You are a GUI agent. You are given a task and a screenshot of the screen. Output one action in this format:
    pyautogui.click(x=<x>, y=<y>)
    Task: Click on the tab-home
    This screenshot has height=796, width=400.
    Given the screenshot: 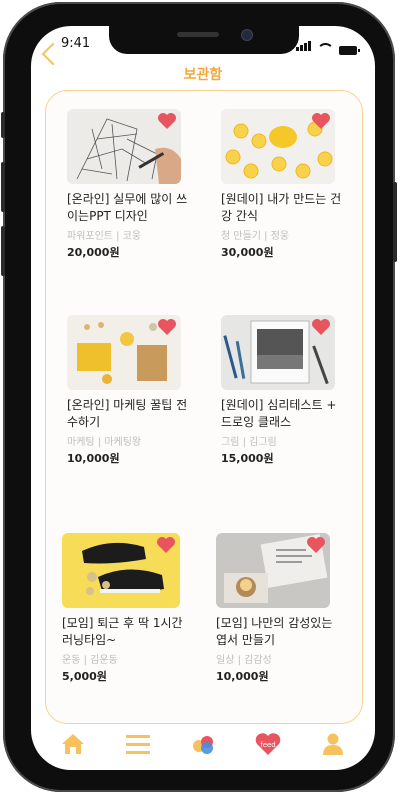 What is the action you would take?
    pyautogui.click(x=73, y=744)
    